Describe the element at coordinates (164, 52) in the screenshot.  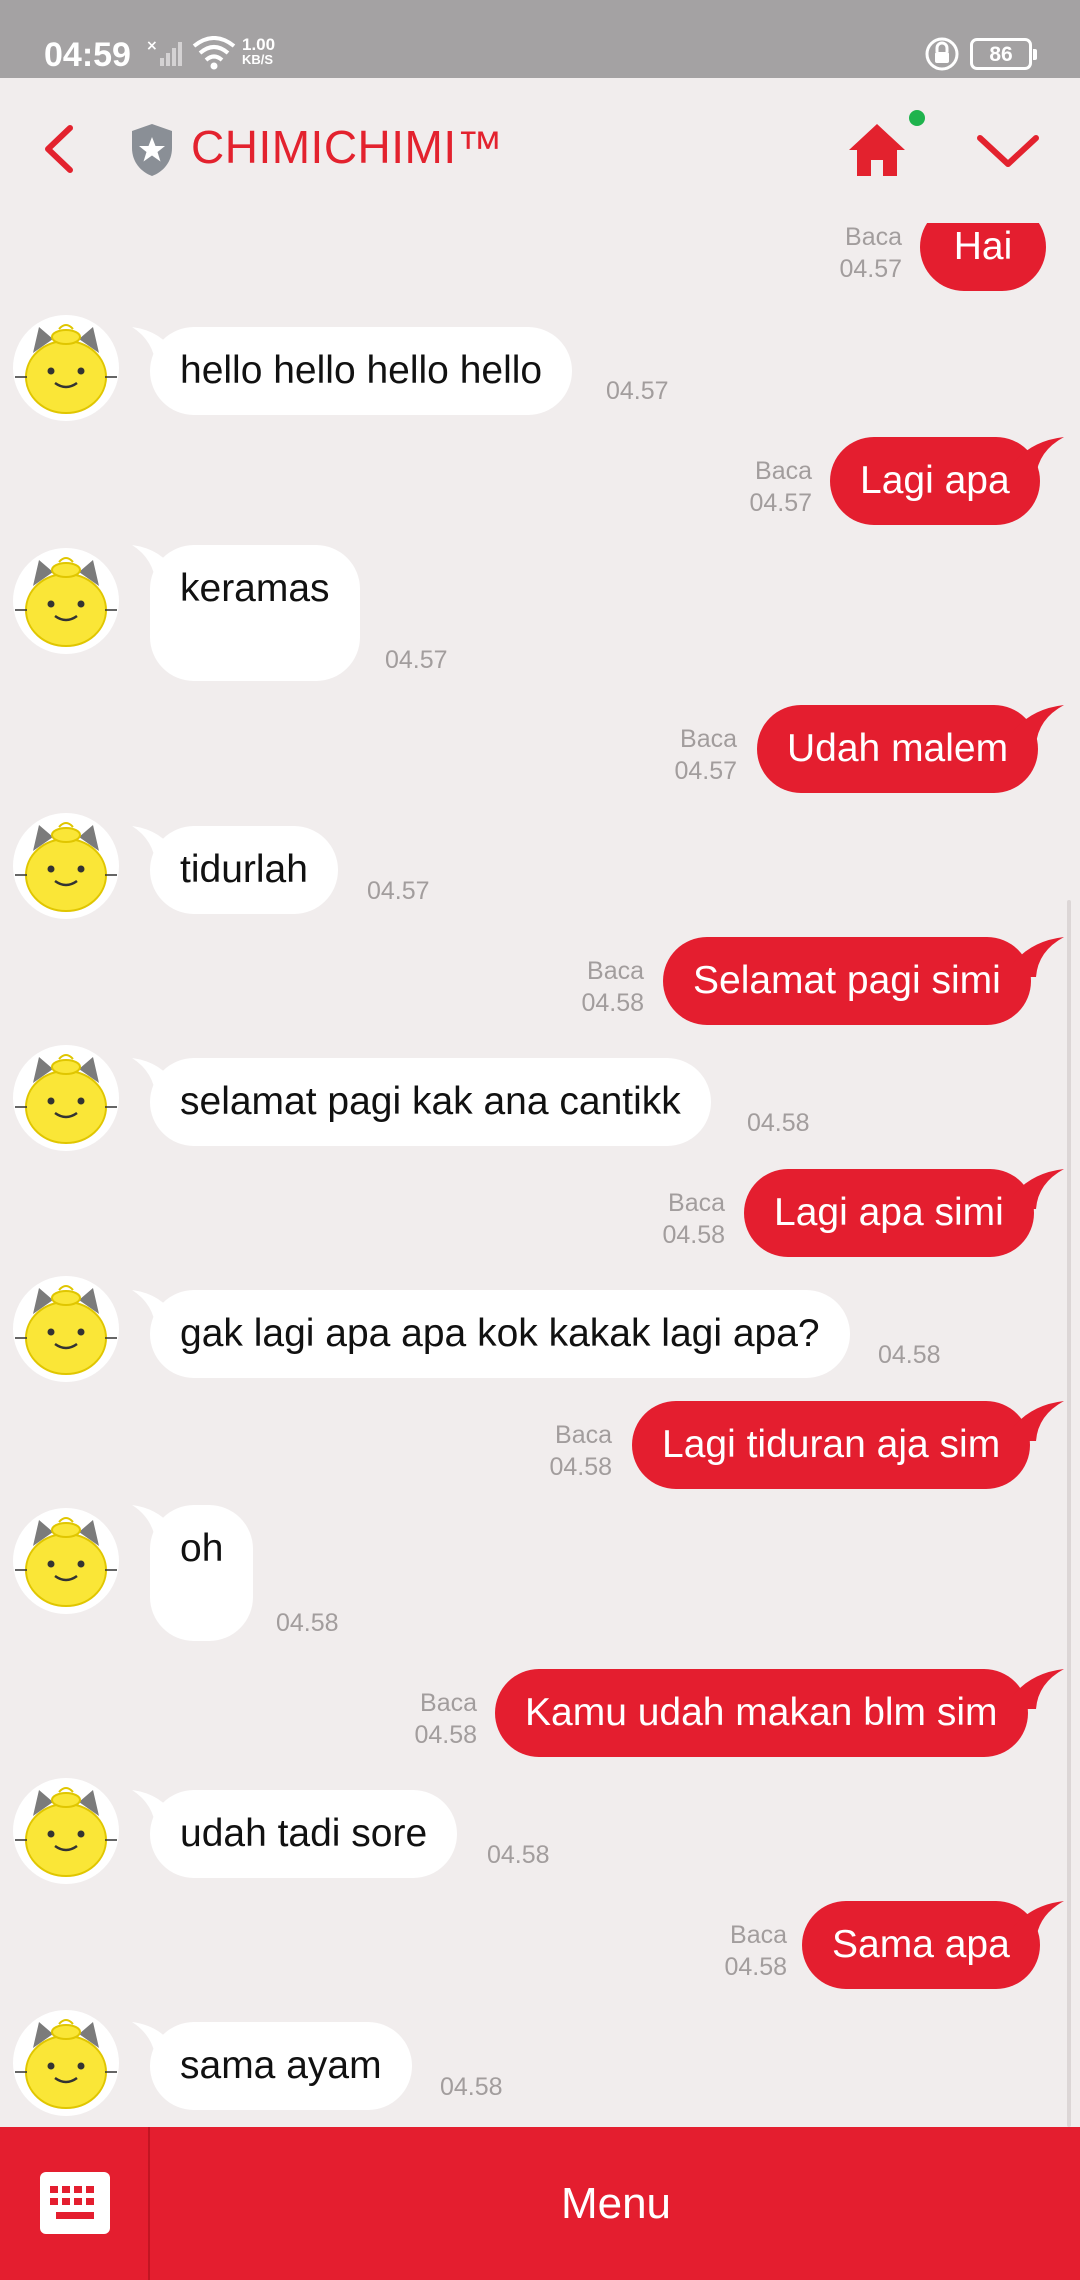
I see `signal-icon: ×` at that location.